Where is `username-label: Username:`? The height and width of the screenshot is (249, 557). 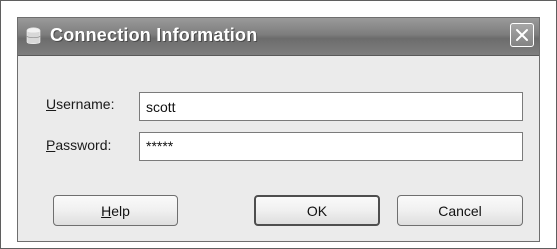
username-label: Username: is located at coordinates (80, 104).